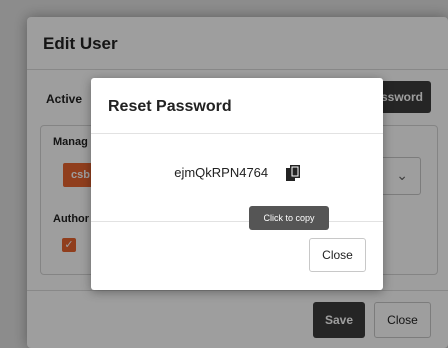  Describe the element at coordinates (221, 173) in the screenshot. I see `generated-password: ejmQkRPN4764` at that location.